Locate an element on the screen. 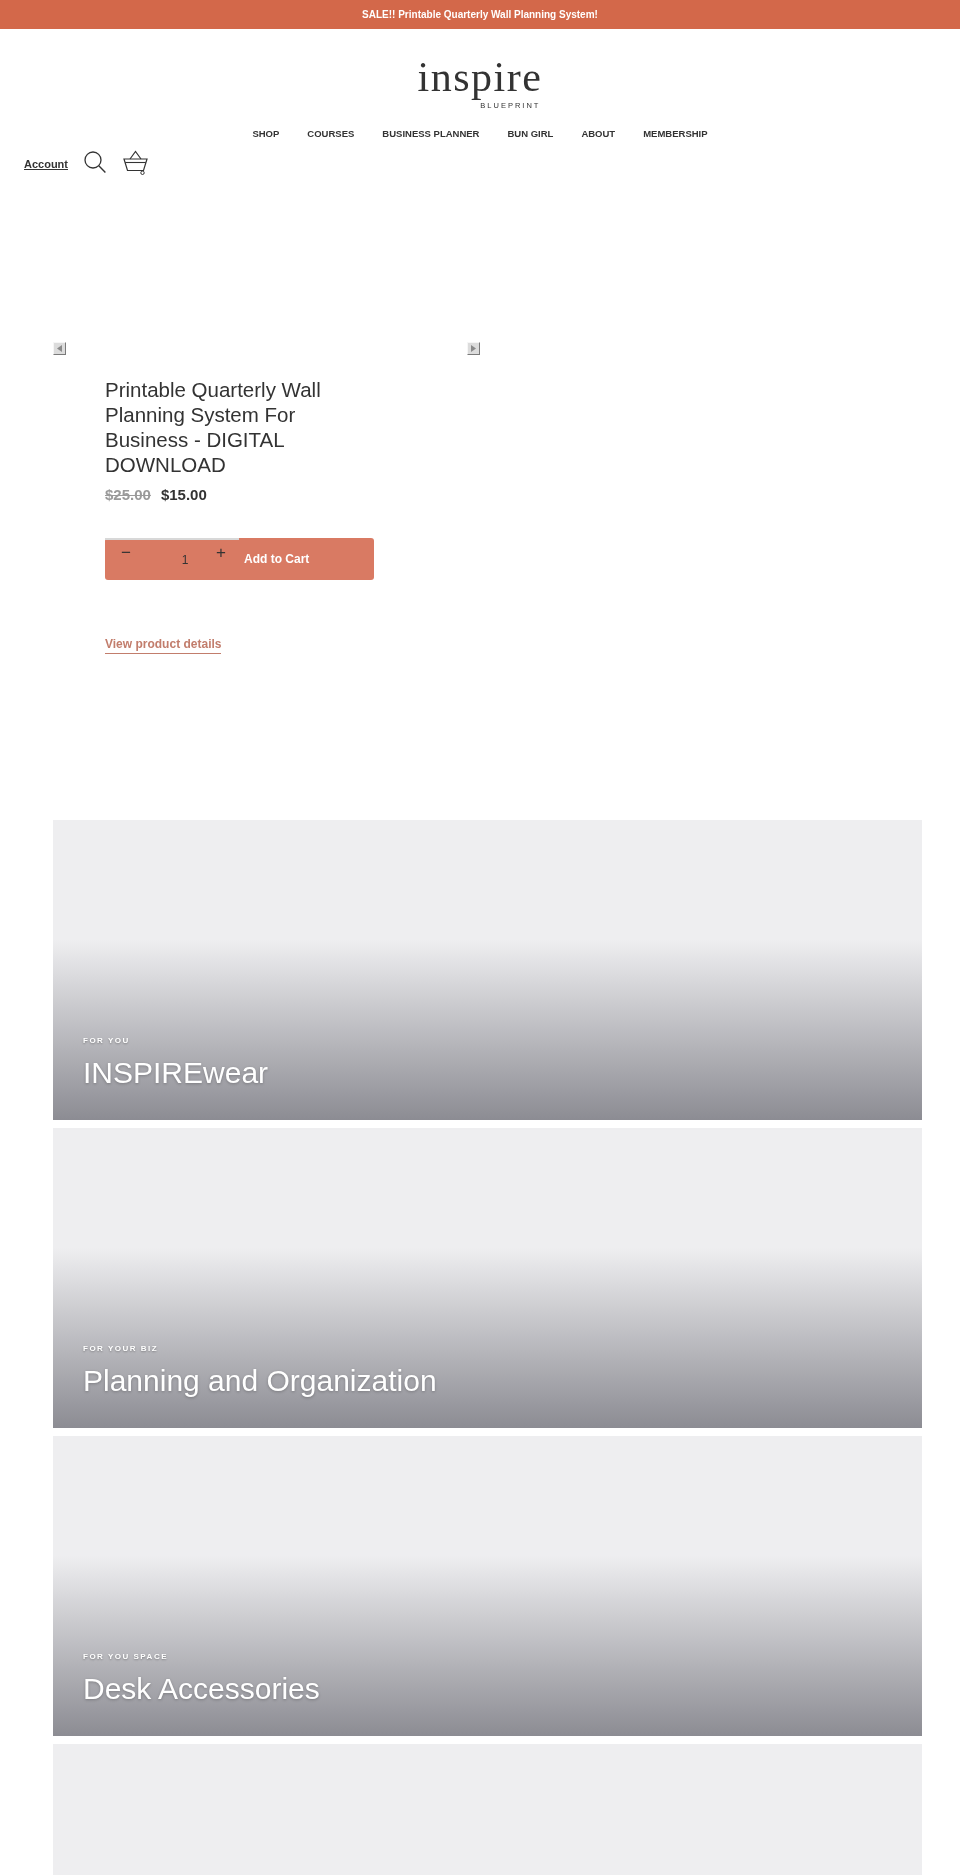 The width and height of the screenshot is (960, 1875). previous-slide-button is located at coordinates (59, 348).